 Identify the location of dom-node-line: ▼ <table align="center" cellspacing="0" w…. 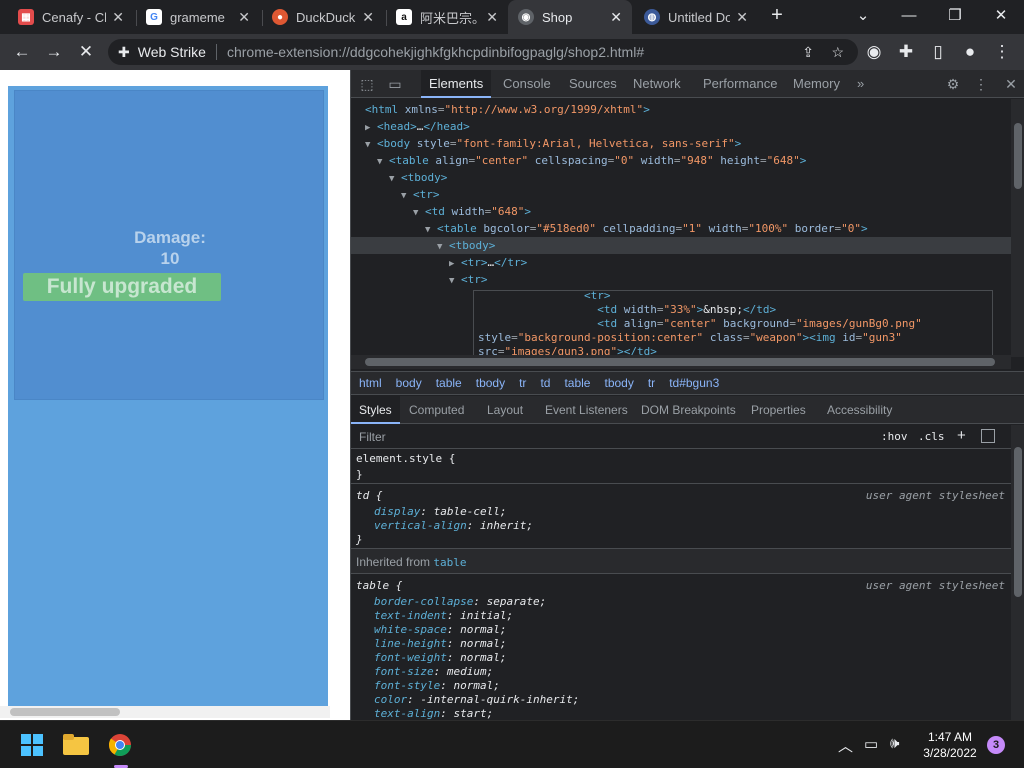
(578, 160).